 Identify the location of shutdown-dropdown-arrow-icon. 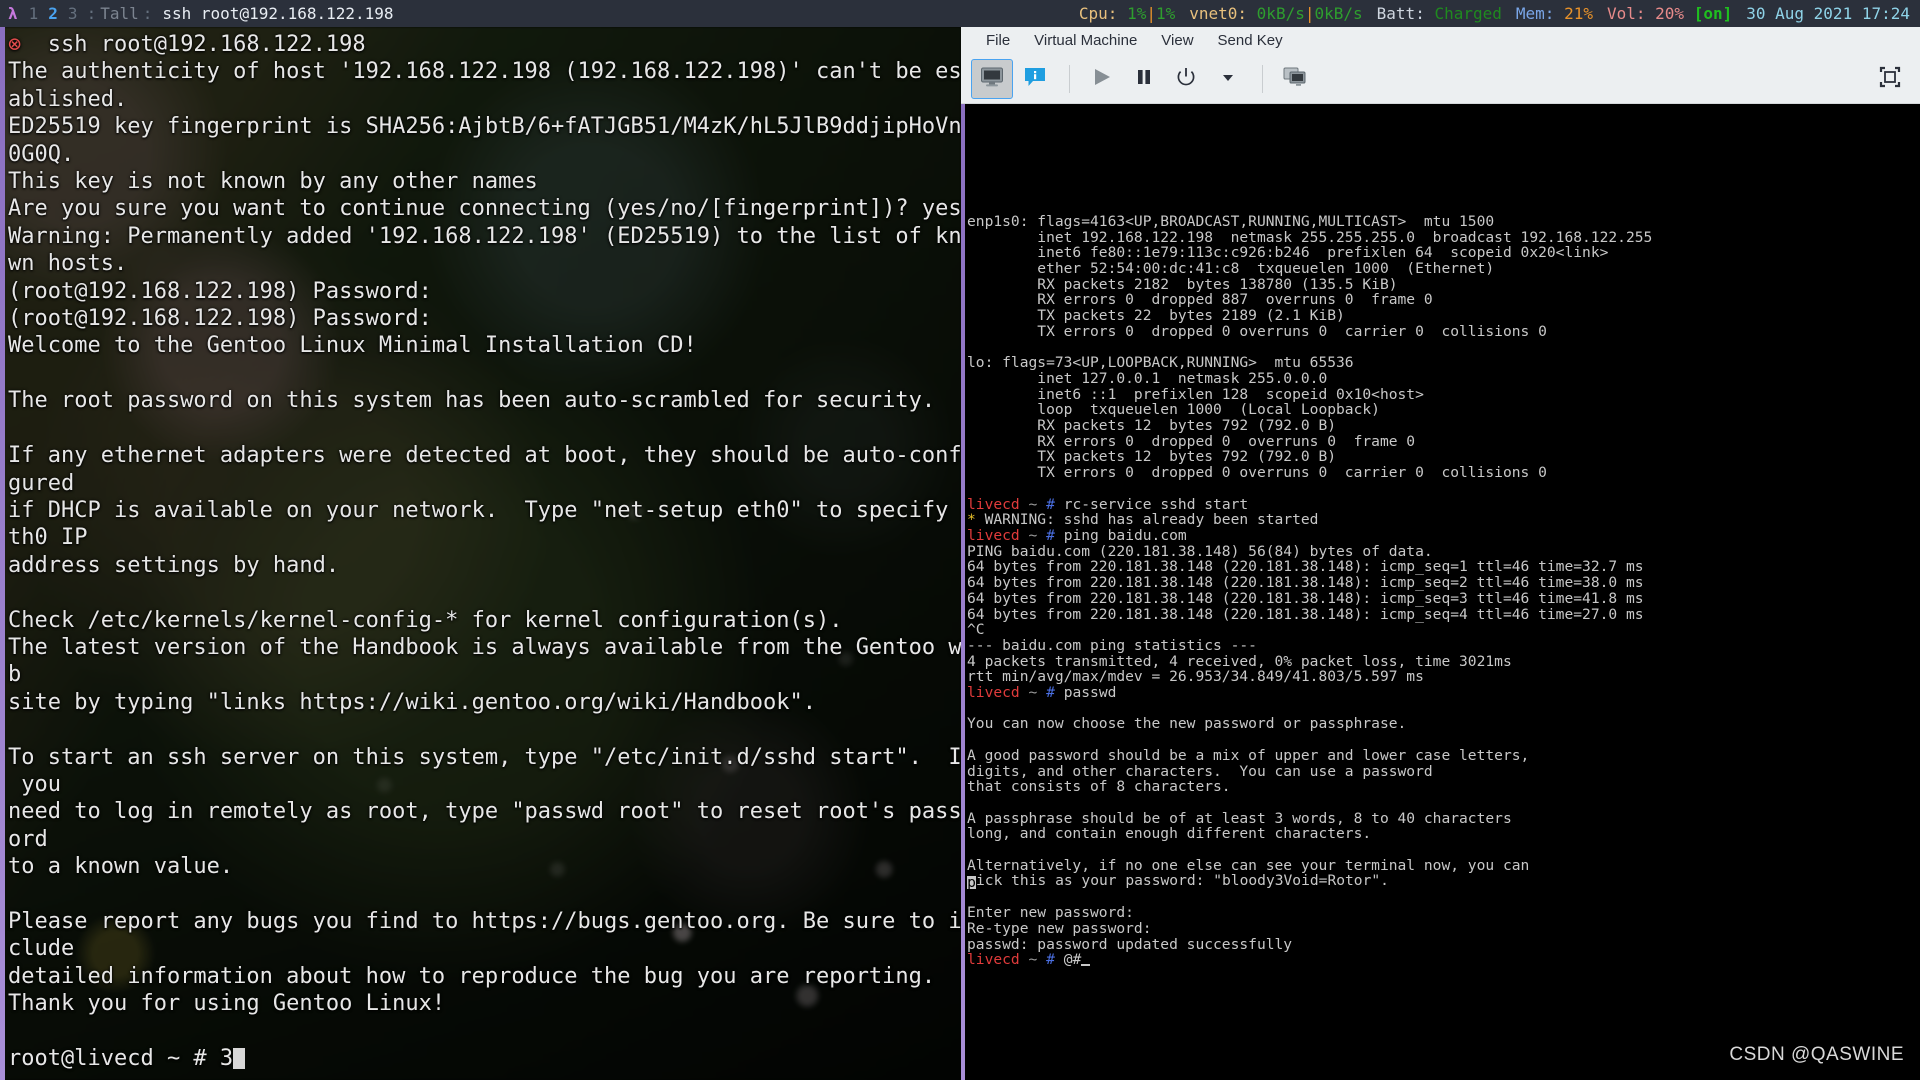
(1228, 79).